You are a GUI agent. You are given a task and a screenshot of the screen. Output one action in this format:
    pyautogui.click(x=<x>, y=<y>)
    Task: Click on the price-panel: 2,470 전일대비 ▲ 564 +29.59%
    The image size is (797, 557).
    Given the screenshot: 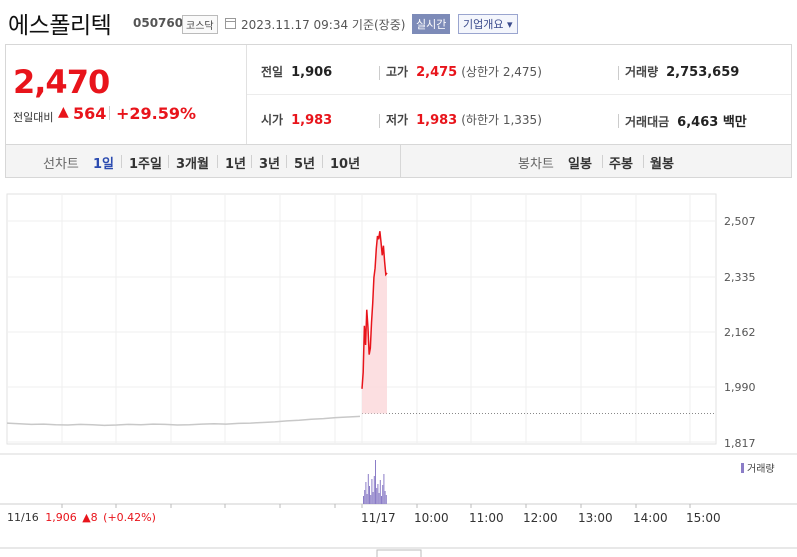 What is the action you would take?
    pyautogui.click(x=126, y=94)
    